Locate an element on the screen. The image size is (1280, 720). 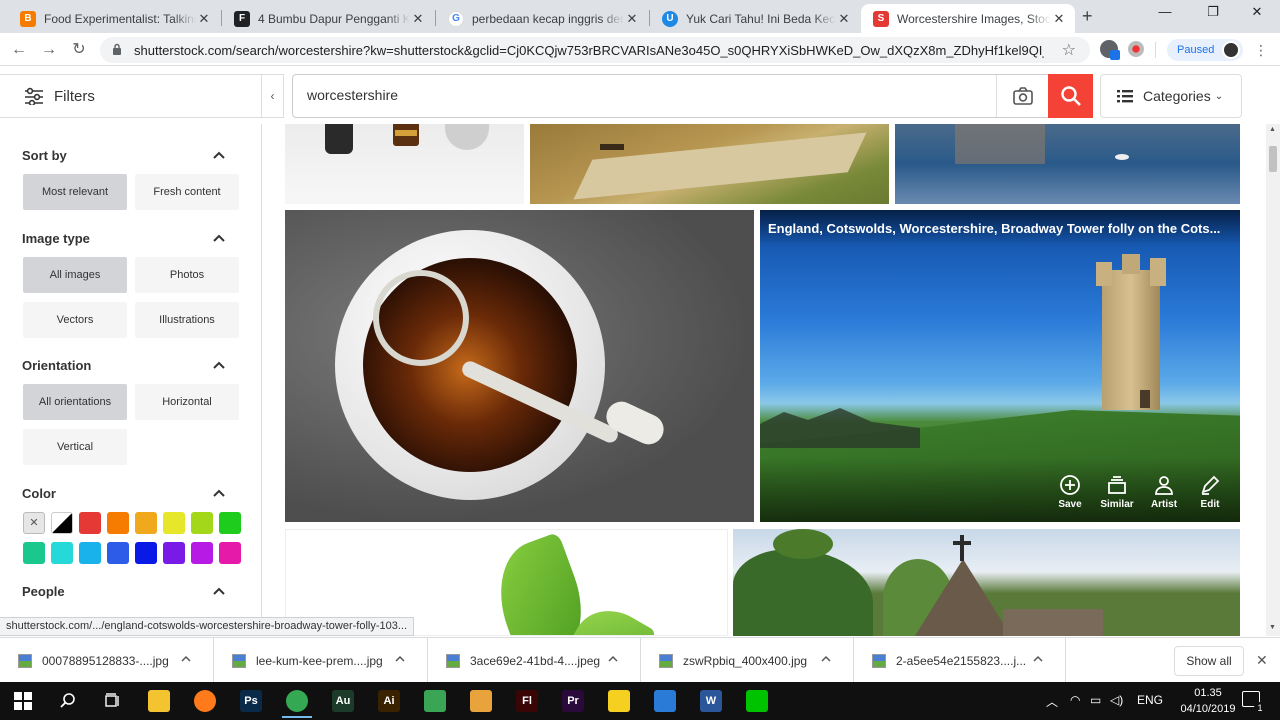
close-window-button: ✕ is located at coordinates (1257, 15).